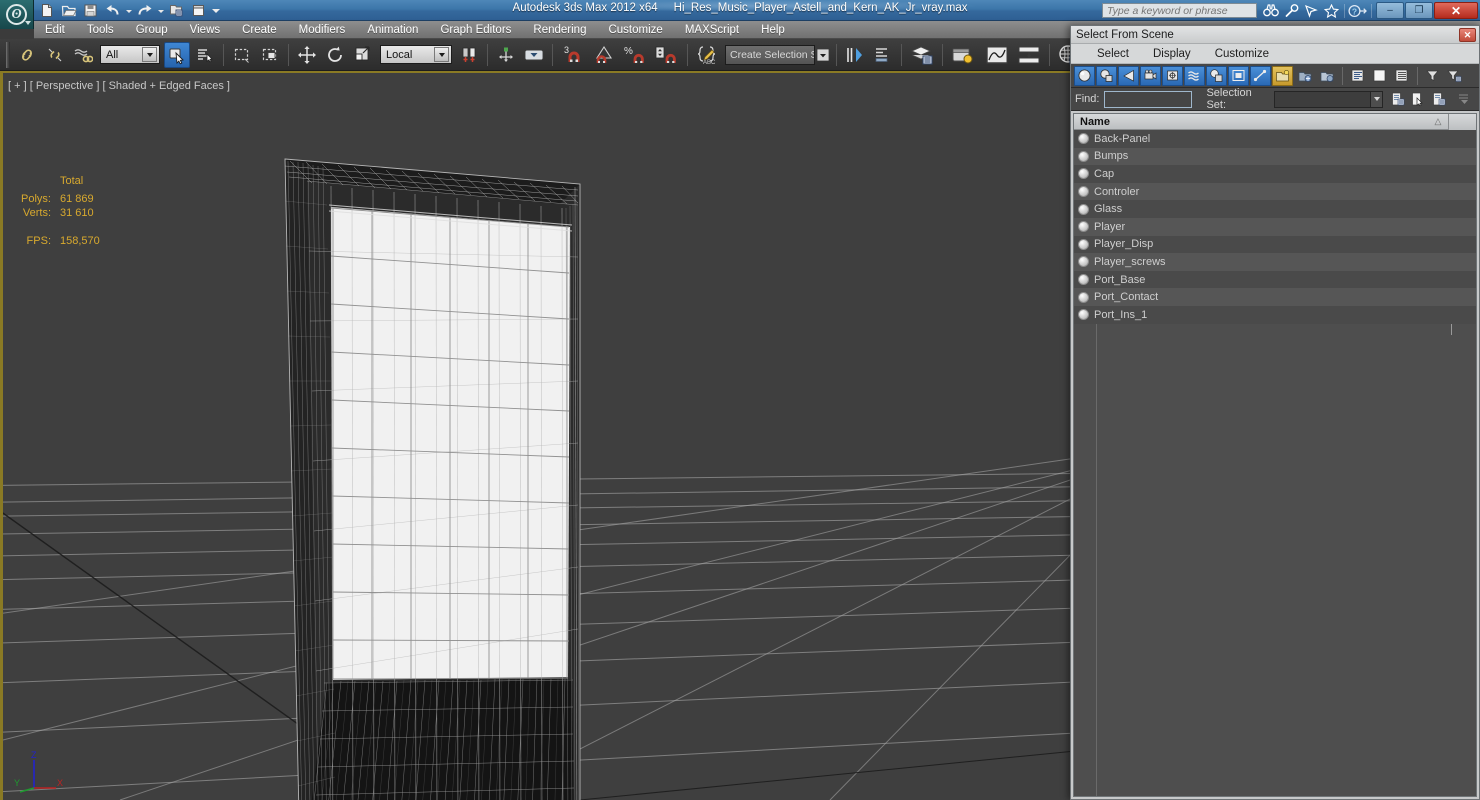 This screenshot has height=800, width=1480. Describe the element at coordinates (198, 11) in the screenshot. I see `workspace-icon` at that location.